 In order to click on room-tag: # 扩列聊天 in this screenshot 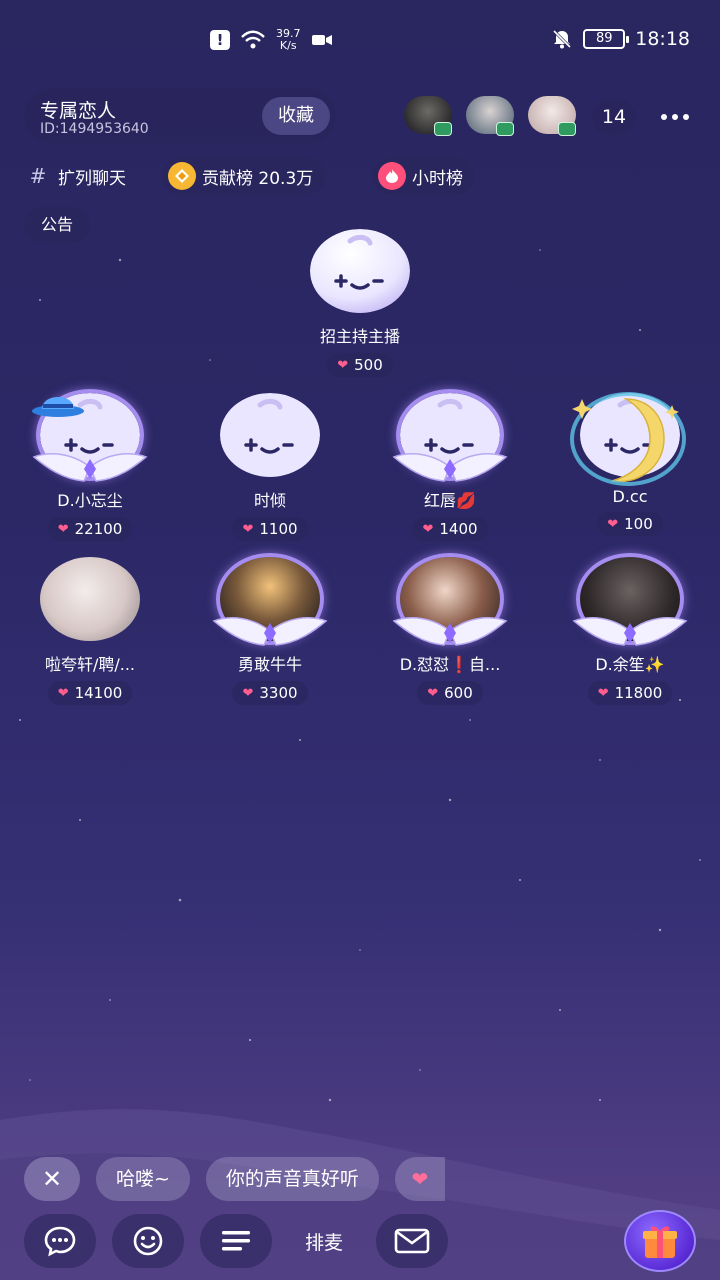, I will do `click(81, 176)`.